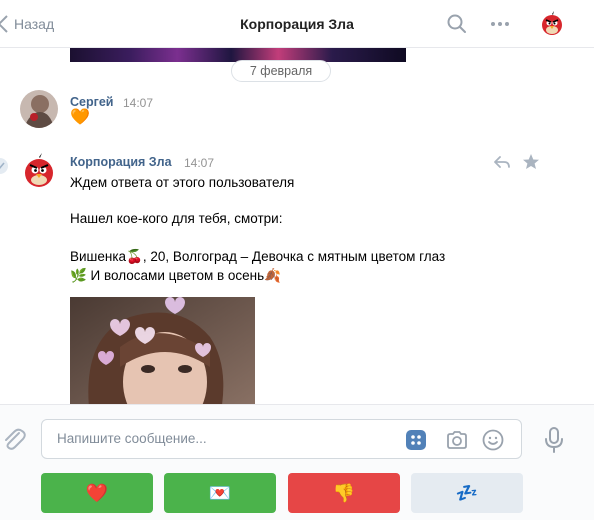  I want to click on more-icon, so click(500, 24).